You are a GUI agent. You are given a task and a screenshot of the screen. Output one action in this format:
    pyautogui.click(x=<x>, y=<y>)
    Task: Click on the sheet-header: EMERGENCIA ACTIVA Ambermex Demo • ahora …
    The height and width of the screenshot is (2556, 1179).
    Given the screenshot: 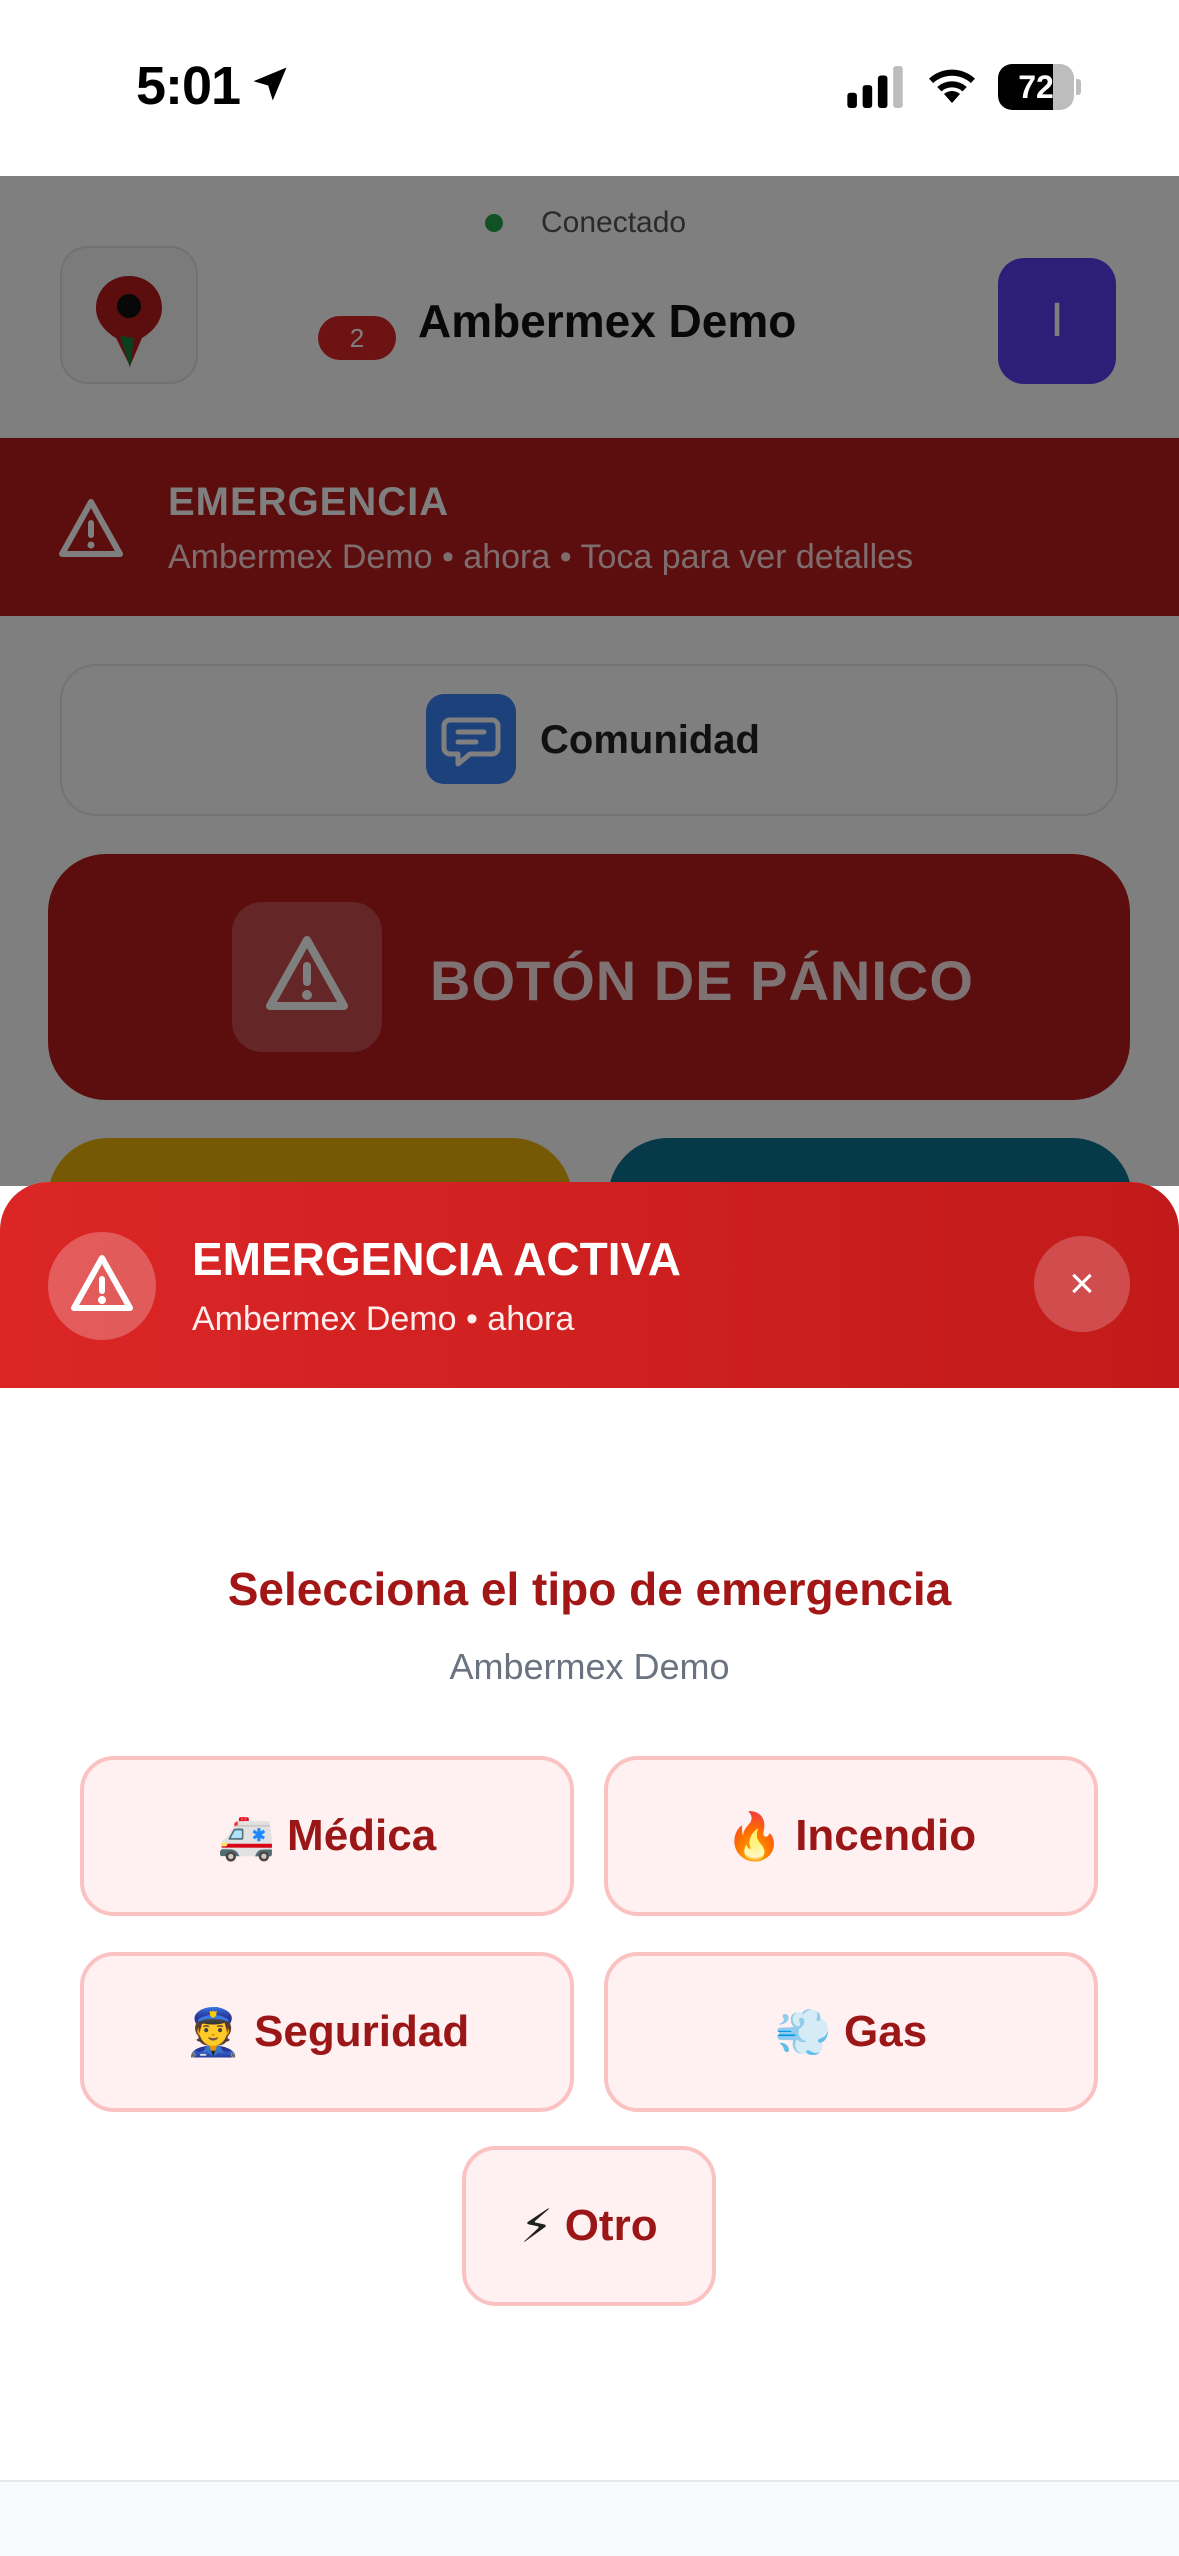 What is the action you would take?
    pyautogui.click(x=589, y=1285)
    